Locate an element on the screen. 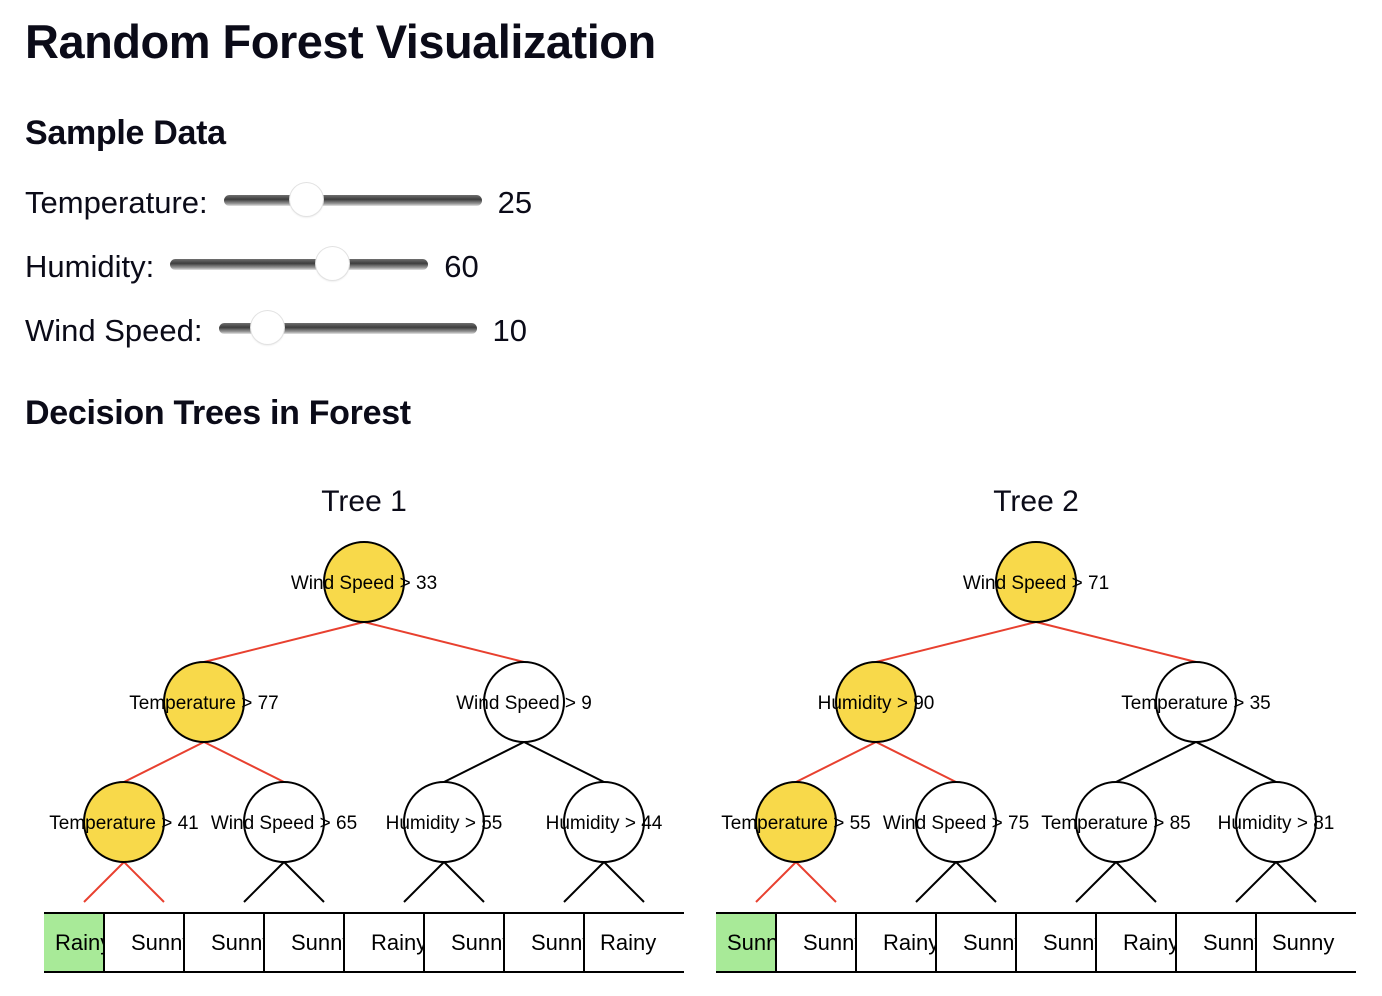 Image resolution: width=1382 pixels, height=996 pixels. tree-node: Temperature > 35 is located at coordinates (1196, 702).